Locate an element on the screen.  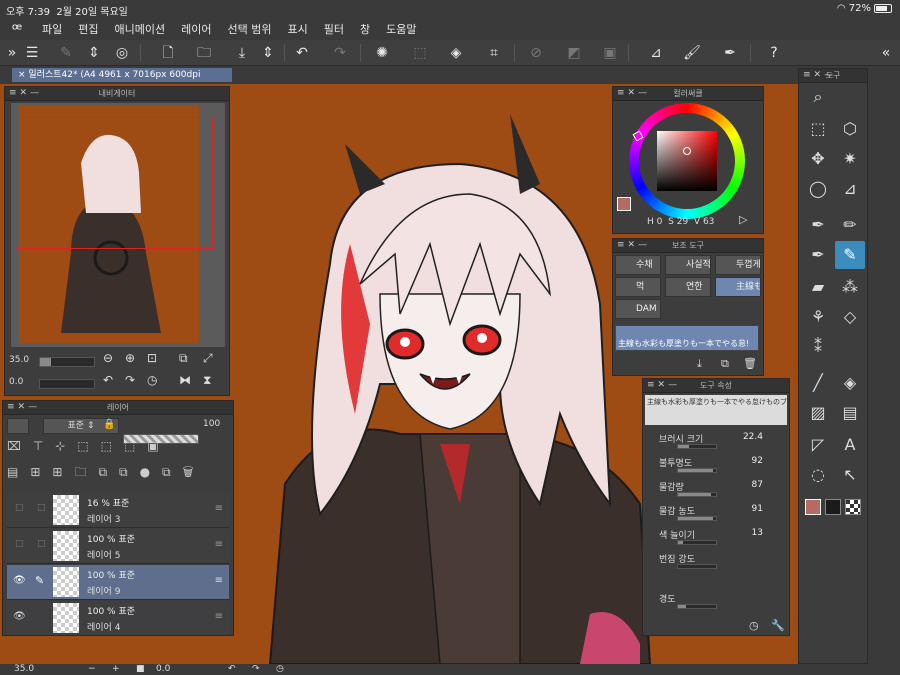
undo-icon: ↶ is located at coordinates (302, 53).